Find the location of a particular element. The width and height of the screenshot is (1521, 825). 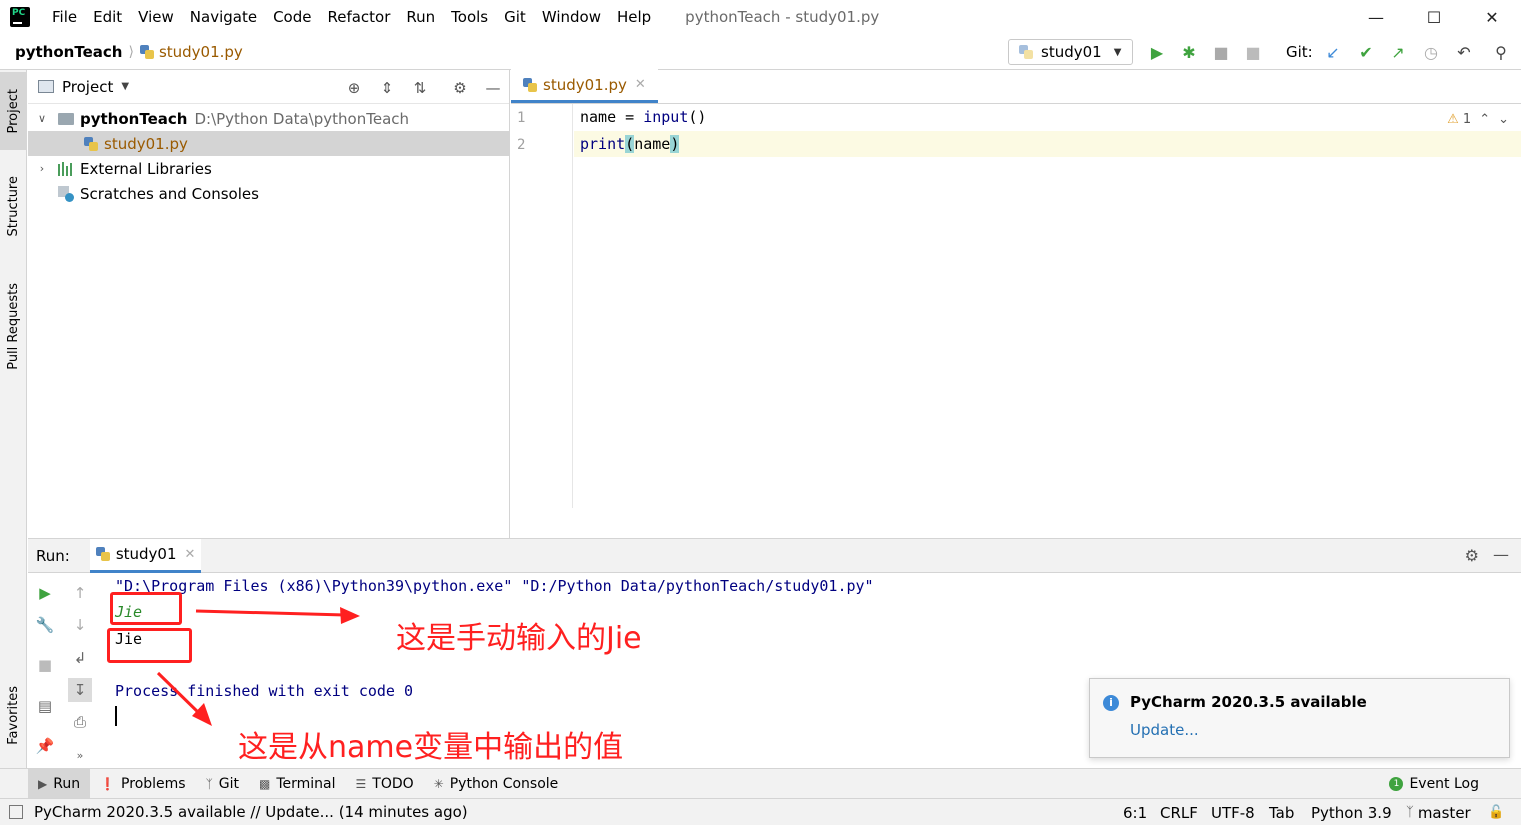

lock-icon: 🔓 is located at coordinates (1496, 812).